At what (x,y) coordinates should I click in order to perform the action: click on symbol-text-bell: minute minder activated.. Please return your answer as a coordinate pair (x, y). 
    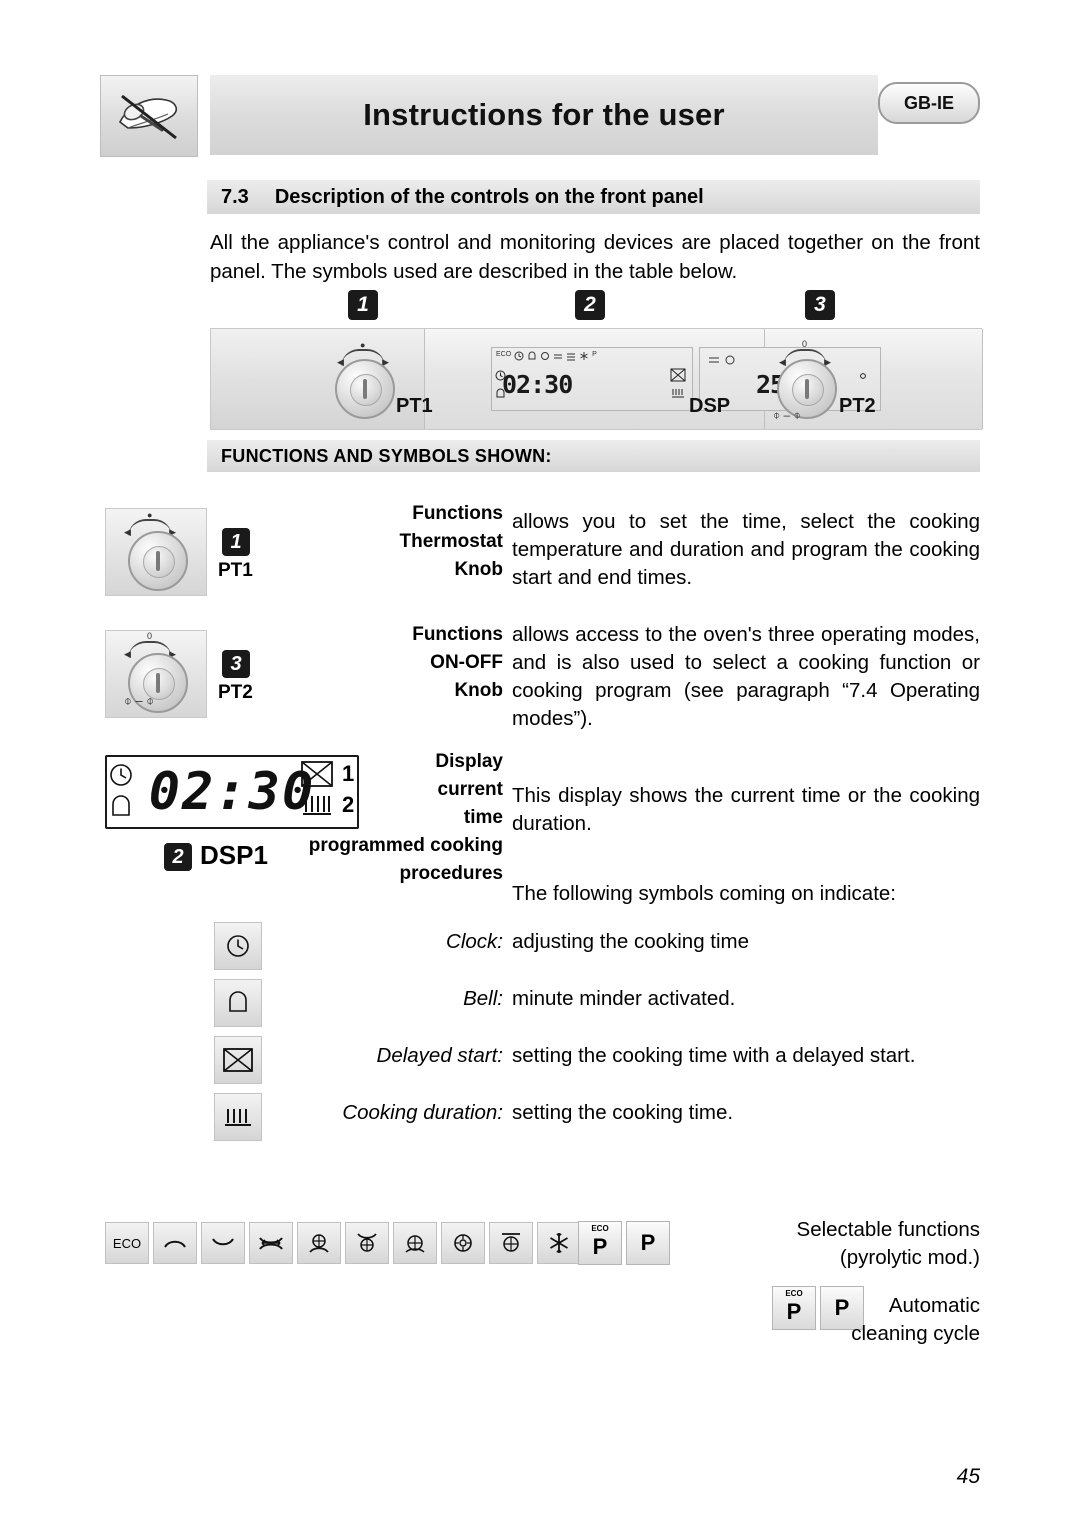
    Looking at the image, I should click on (624, 998).